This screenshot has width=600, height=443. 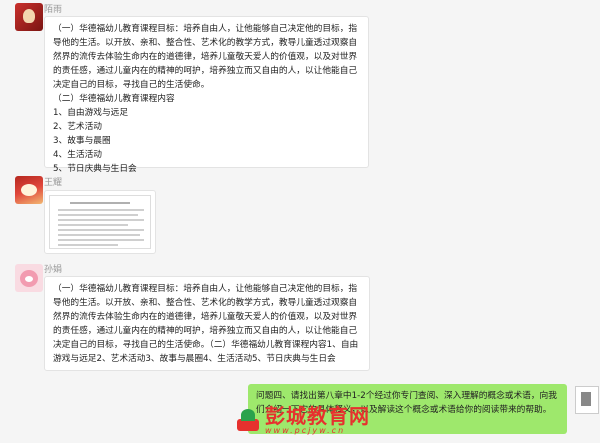 What do you see at coordinates (587, 400) in the screenshot?
I see `avatar-self` at bounding box center [587, 400].